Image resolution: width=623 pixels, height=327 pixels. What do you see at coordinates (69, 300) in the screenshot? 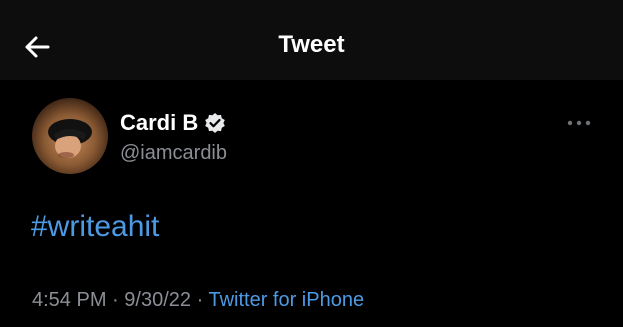
I see `tweet-time: 4:54 PM` at bounding box center [69, 300].